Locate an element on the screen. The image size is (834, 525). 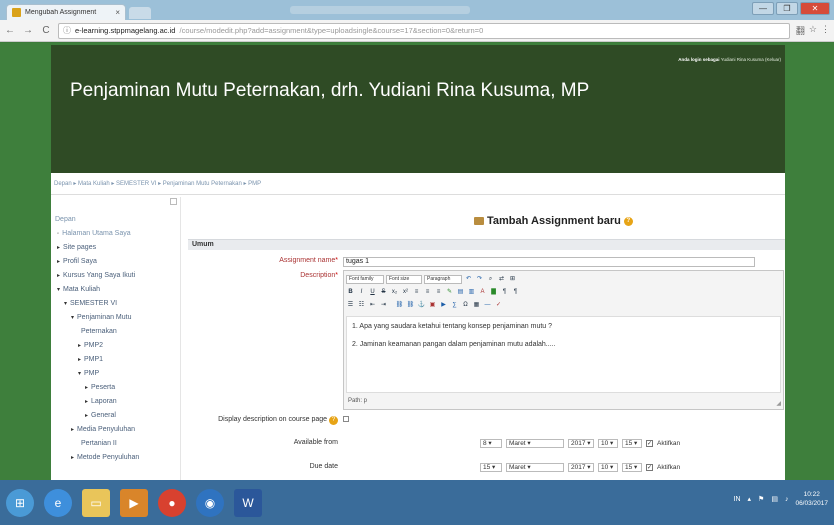
available-month-select: Maret ▾ is located at coordinates (535, 443).